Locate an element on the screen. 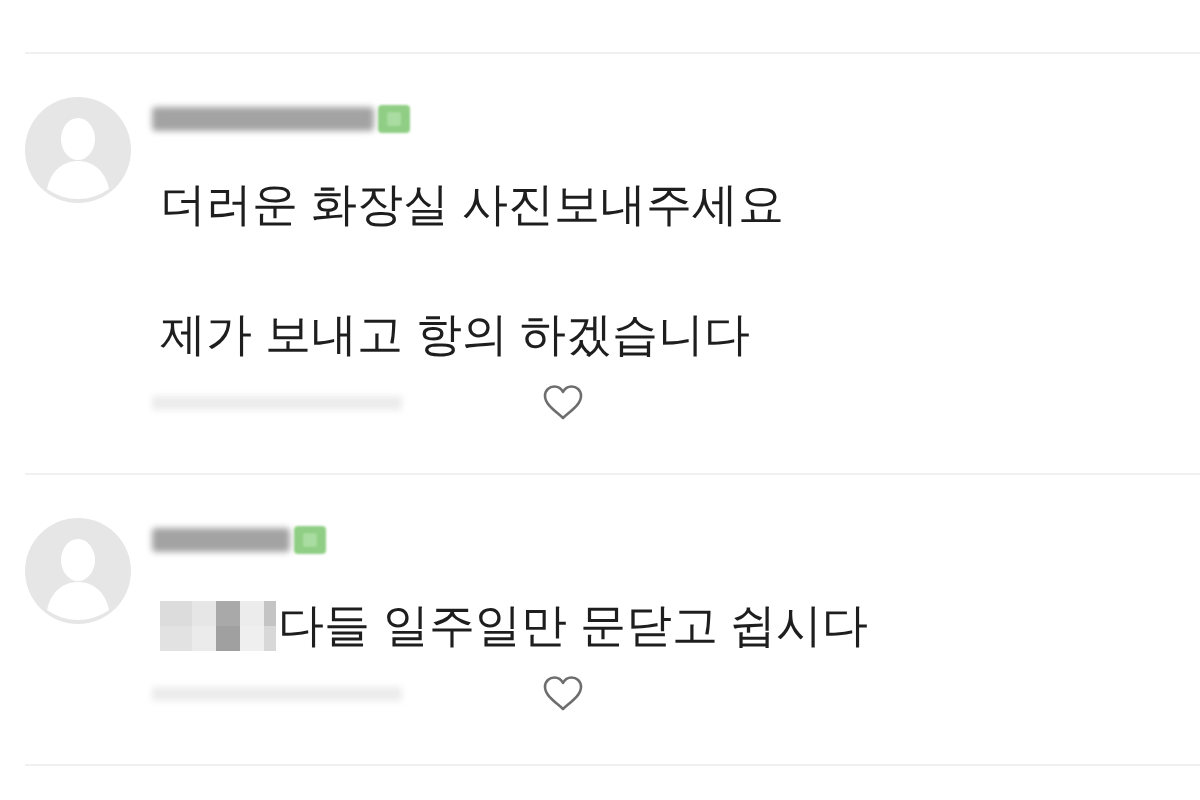 The height and width of the screenshot is (800, 1200). comment-text: 다들 일주일만 문닫고 쉽시다 is located at coordinates (573, 625).